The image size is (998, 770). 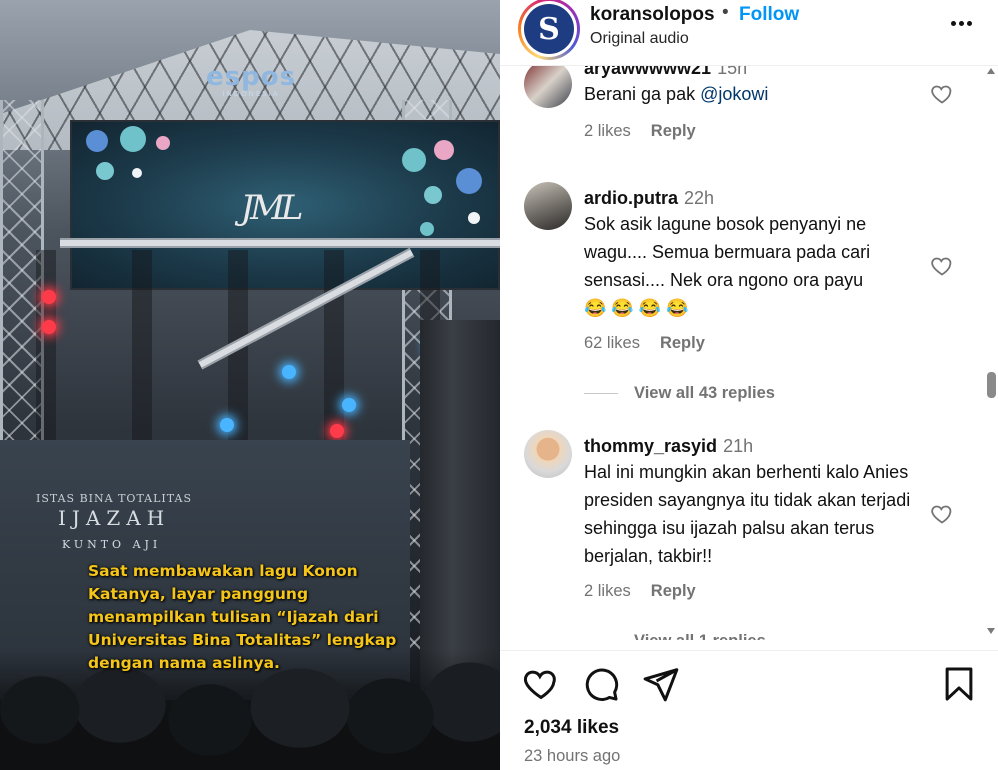 What do you see at coordinates (661, 684) in the screenshot?
I see `share-icon` at bounding box center [661, 684].